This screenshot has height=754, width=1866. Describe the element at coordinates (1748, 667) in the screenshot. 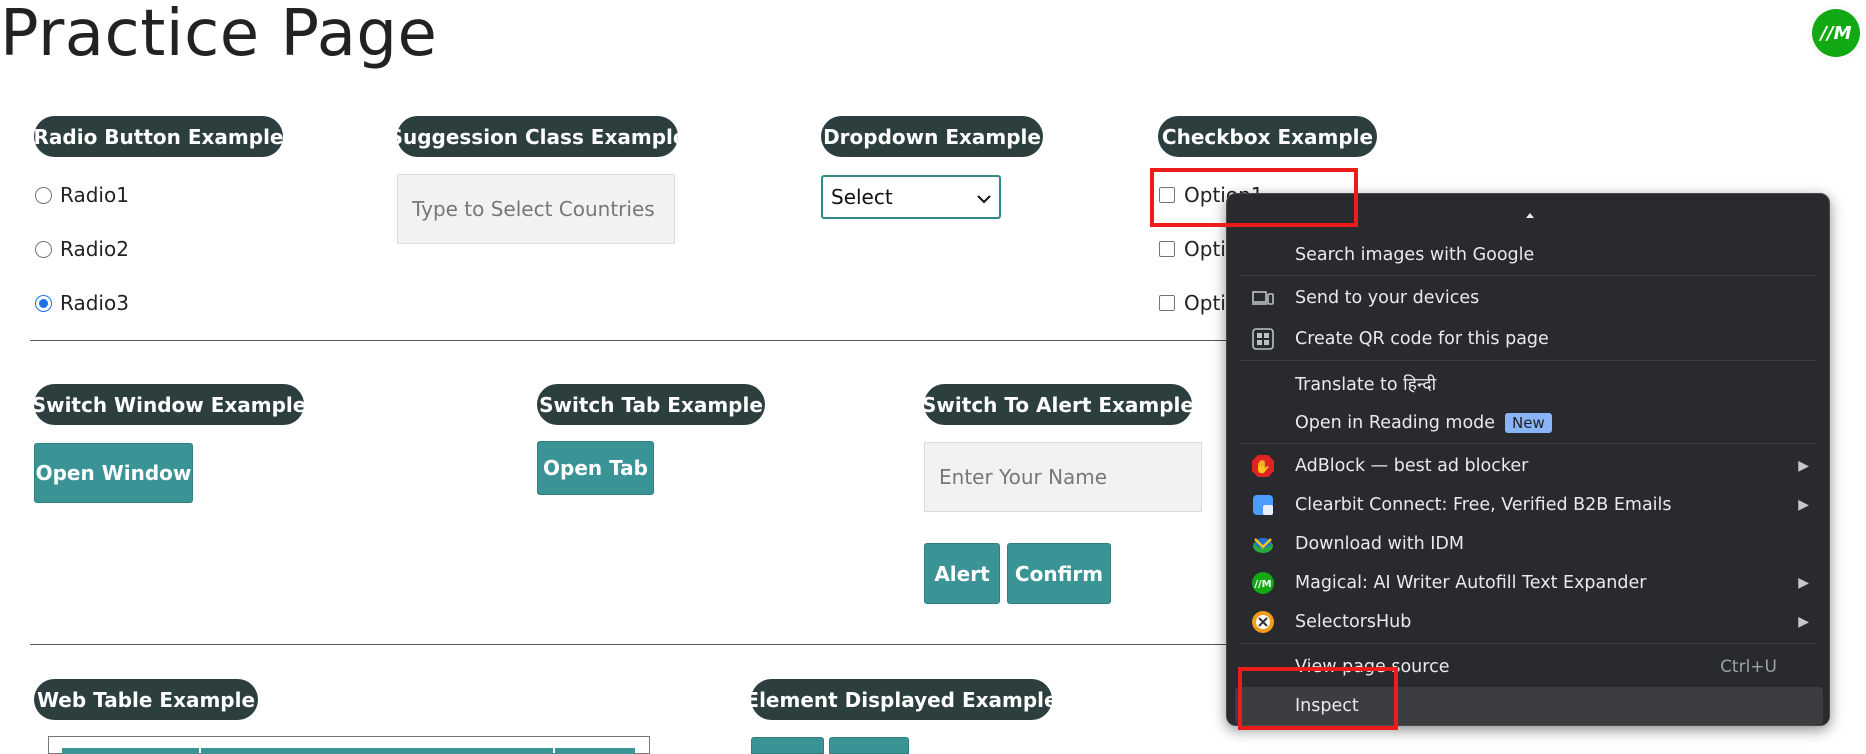

I see `menu-shortcut: Ctrl+U` at that location.